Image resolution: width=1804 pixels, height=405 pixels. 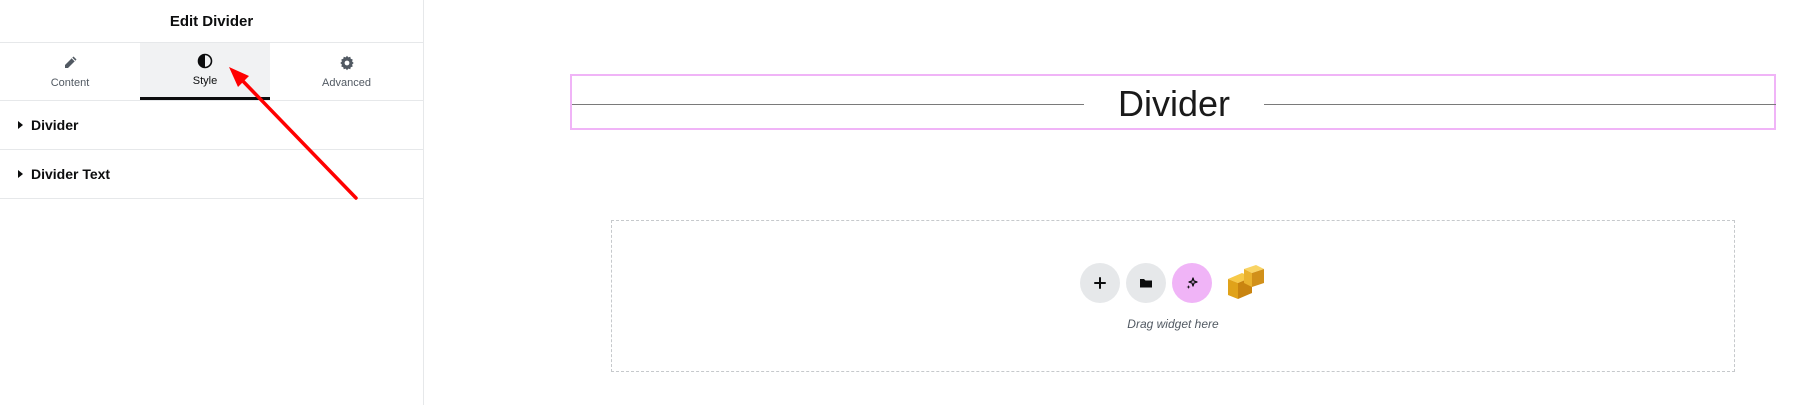 I want to click on add-section-button, so click(x=1100, y=283).